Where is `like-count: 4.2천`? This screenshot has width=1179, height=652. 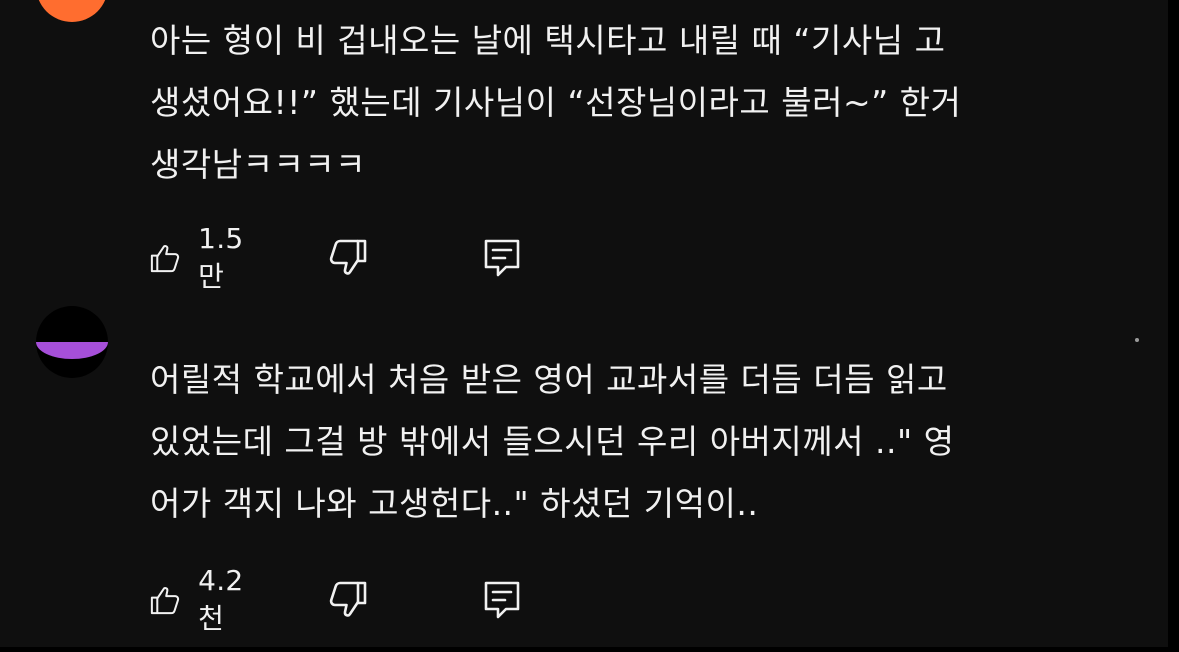 like-count: 4.2천 is located at coordinates (221, 599).